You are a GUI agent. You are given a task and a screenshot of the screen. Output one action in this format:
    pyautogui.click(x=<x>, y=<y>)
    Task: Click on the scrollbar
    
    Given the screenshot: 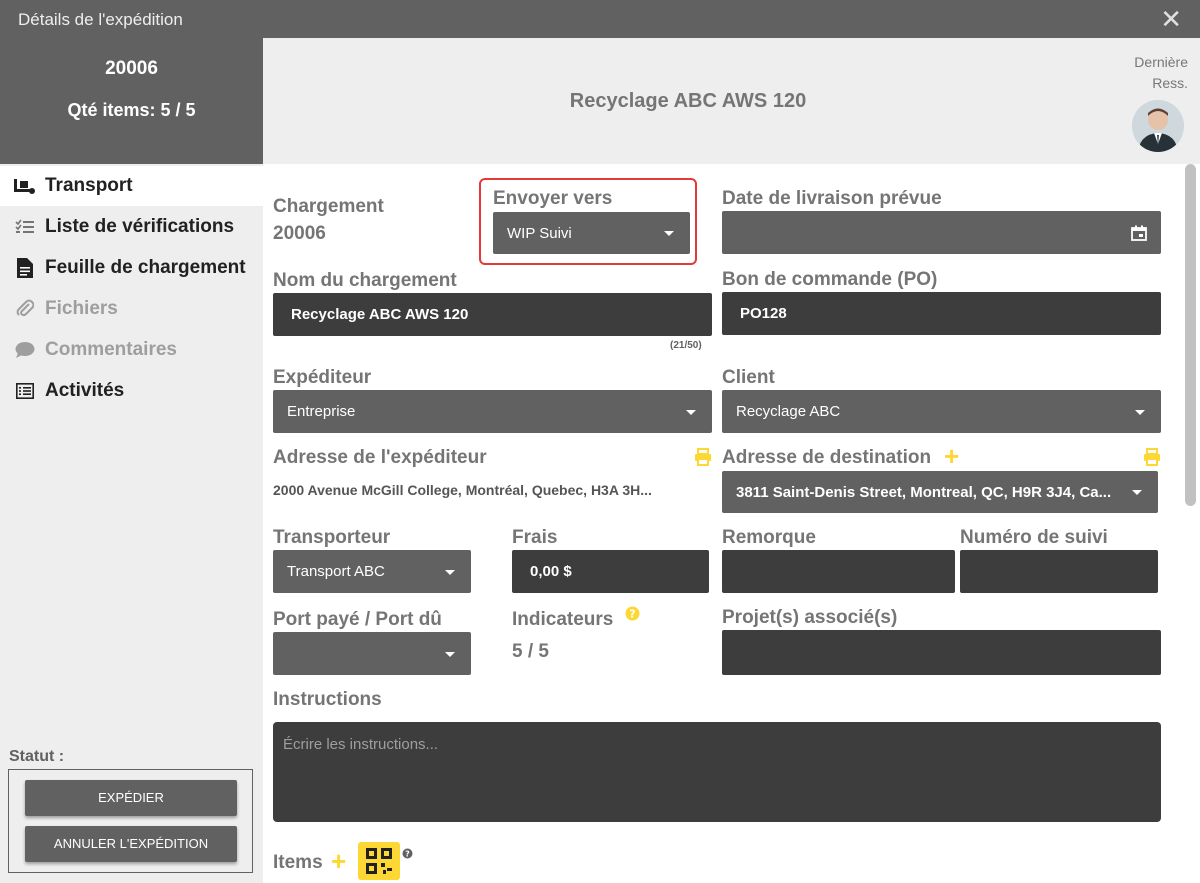 What is the action you would take?
    pyautogui.click(x=1190, y=335)
    